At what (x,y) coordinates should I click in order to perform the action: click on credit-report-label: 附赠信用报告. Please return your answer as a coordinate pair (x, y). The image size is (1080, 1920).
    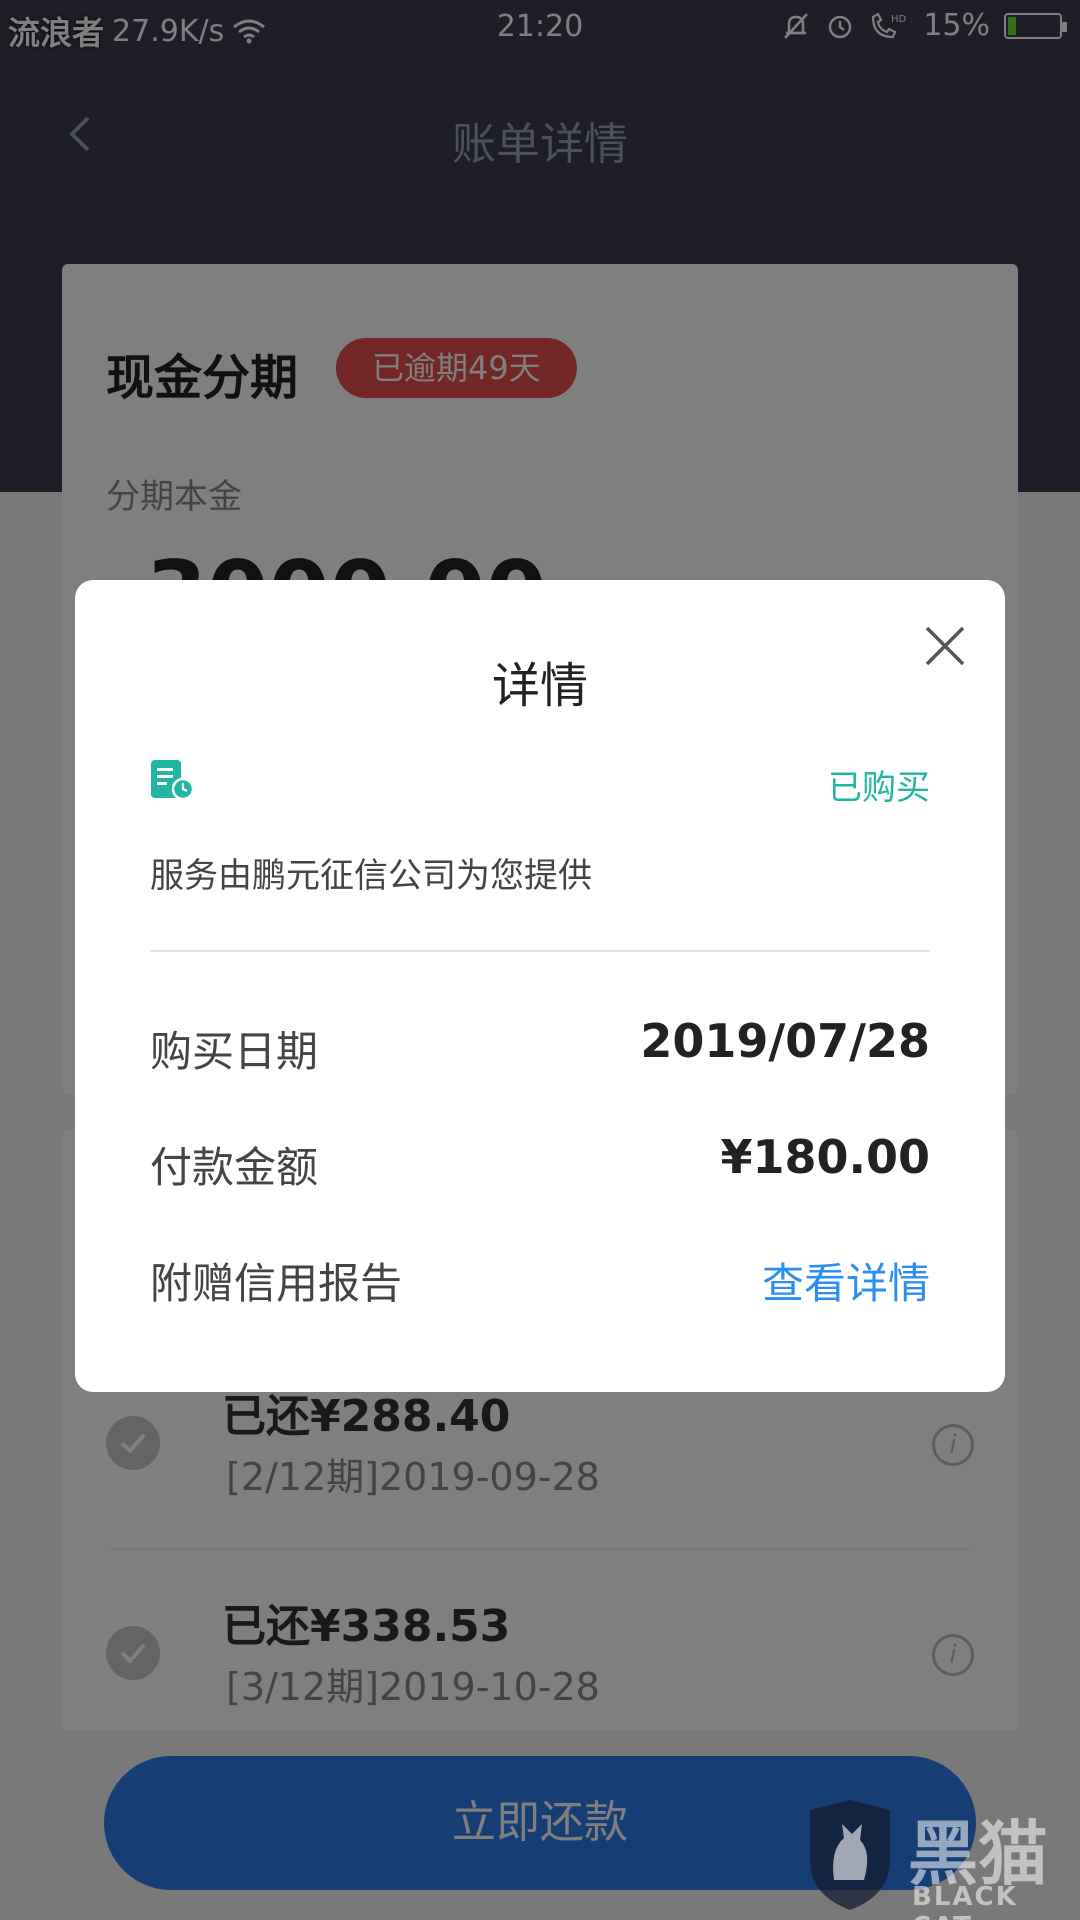
    Looking at the image, I should click on (276, 1283).